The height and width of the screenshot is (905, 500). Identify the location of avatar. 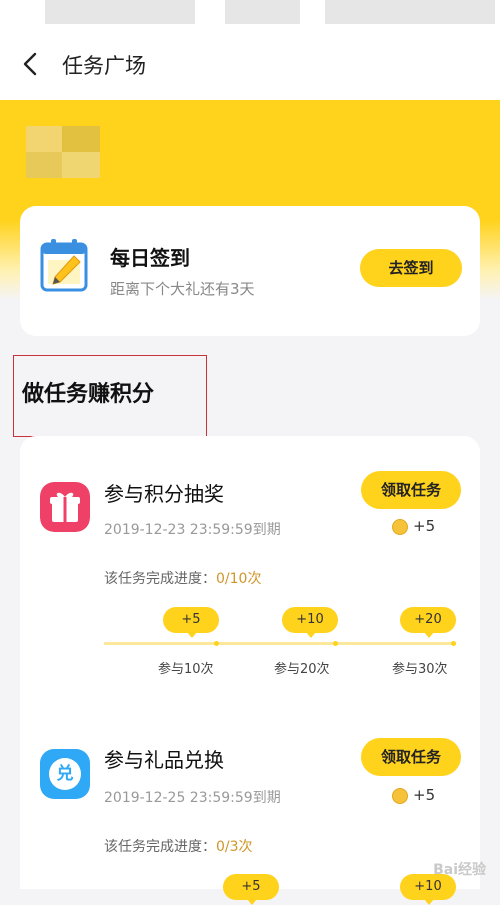
(63, 152).